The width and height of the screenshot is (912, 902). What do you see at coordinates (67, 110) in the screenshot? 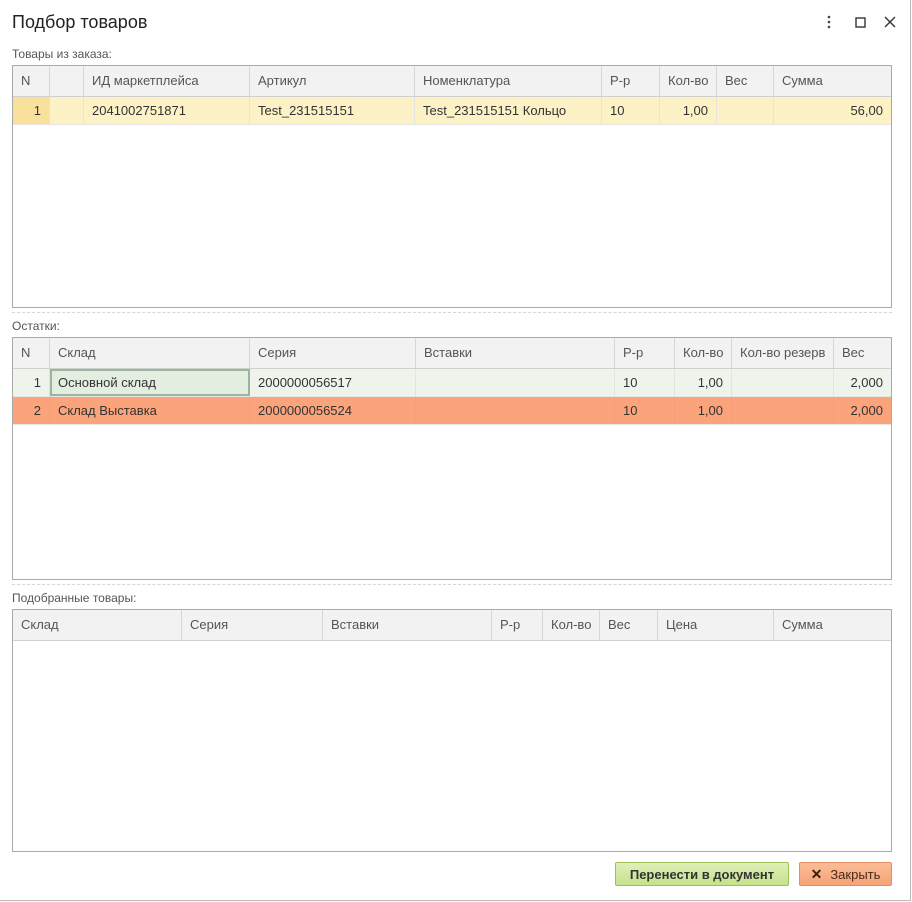
I see `cell-icon` at bounding box center [67, 110].